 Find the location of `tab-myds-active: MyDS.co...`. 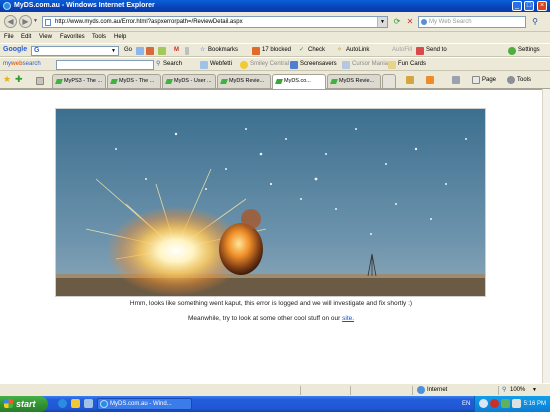

tab-myds-active: MyDS.co... is located at coordinates (299, 81).